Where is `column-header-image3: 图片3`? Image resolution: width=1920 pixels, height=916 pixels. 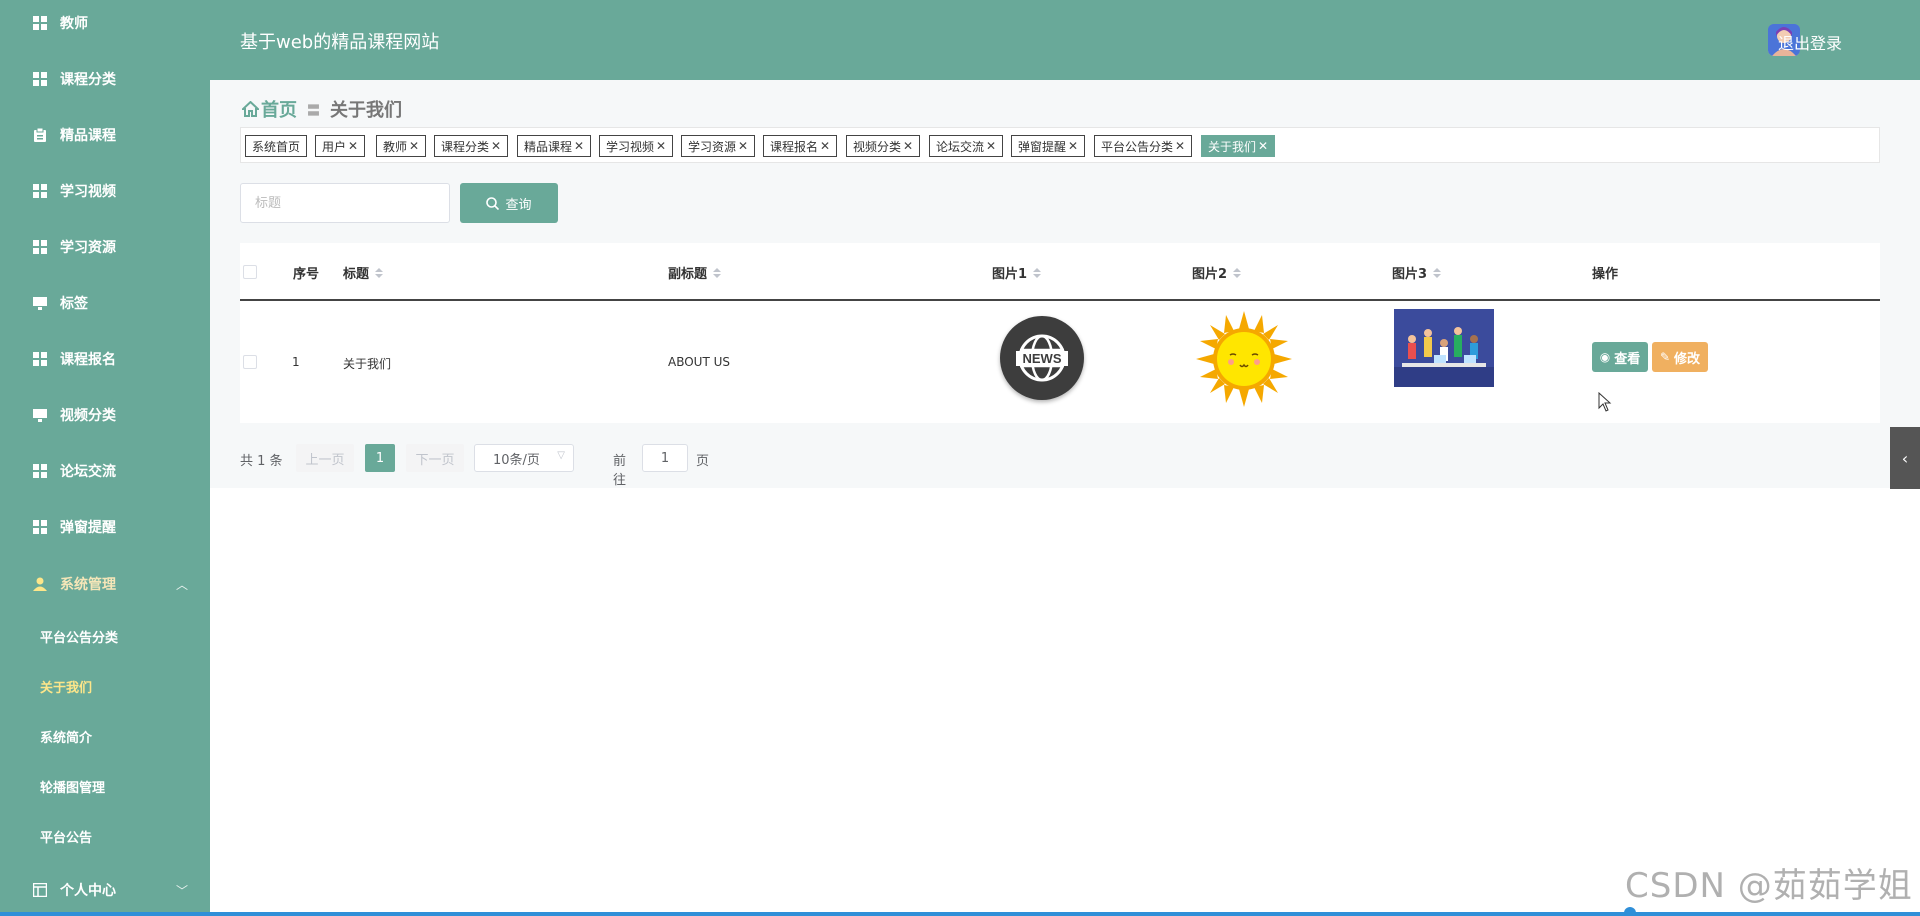
column-header-image3: 图片3 is located at coordinates (1417, 272).